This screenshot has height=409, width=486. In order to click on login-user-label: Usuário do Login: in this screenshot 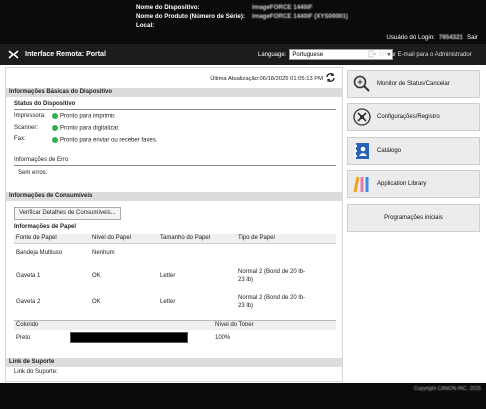, I will do `click(410, 37)`.